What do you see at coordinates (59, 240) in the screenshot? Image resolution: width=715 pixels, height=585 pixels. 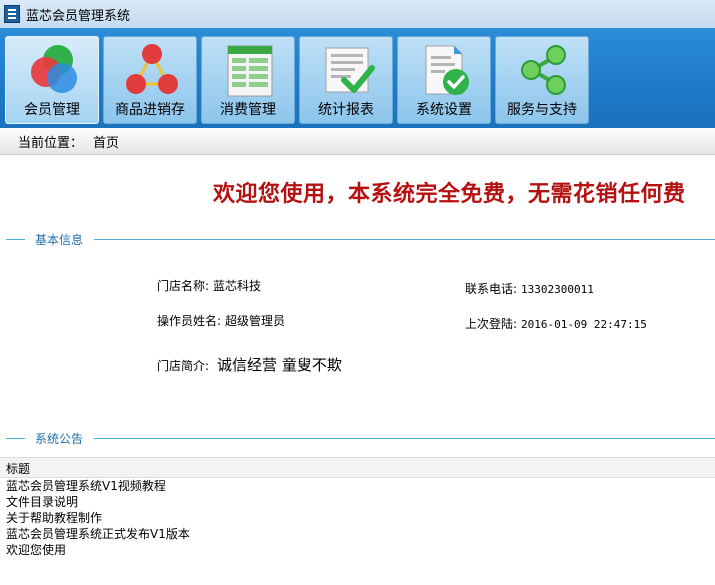 I see `section-title: 基本信息` at bounding box center [59, 240].